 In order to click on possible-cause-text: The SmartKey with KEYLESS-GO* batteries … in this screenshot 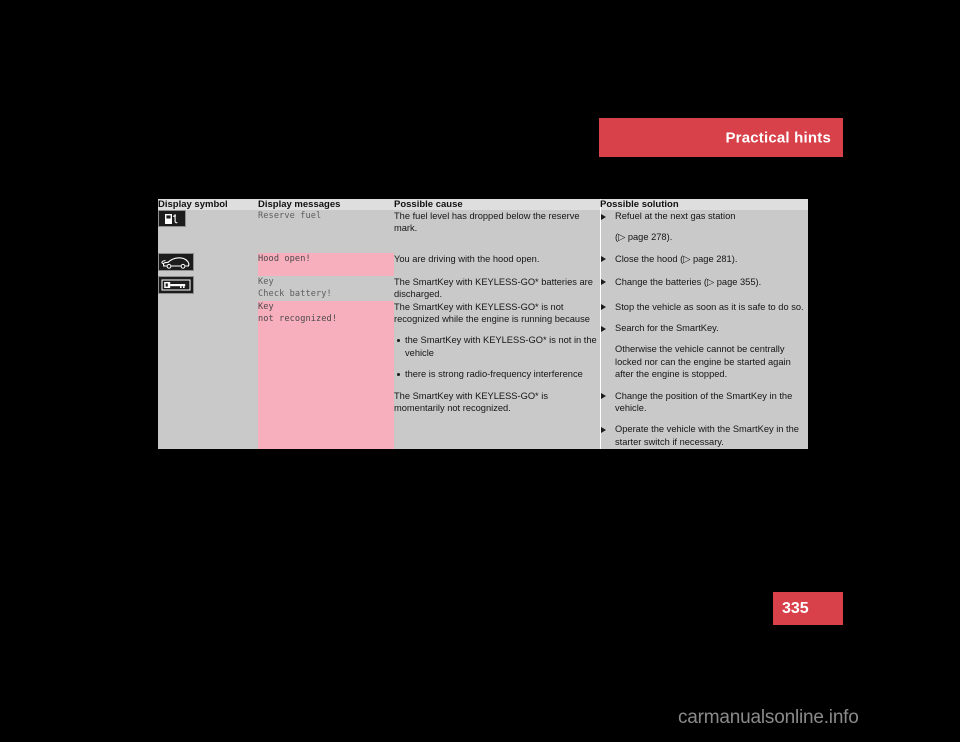, I will do `click(493, 288)`.